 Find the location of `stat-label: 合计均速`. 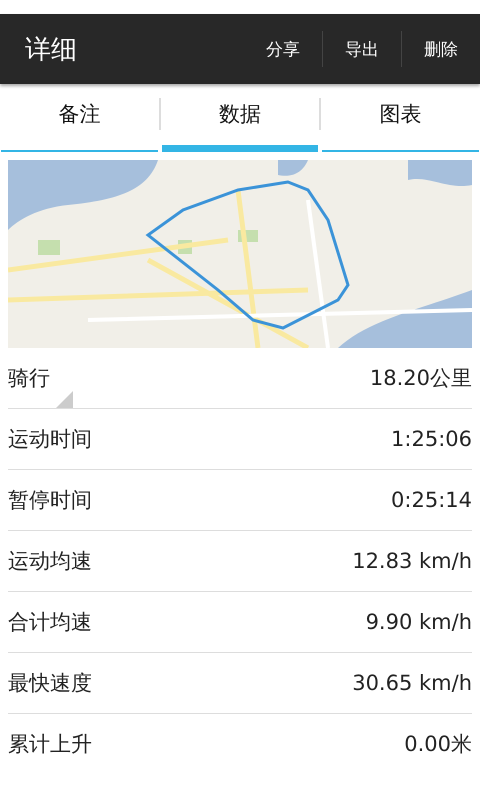

stat-label: 合计均速 is located at coordinates (50, 622).